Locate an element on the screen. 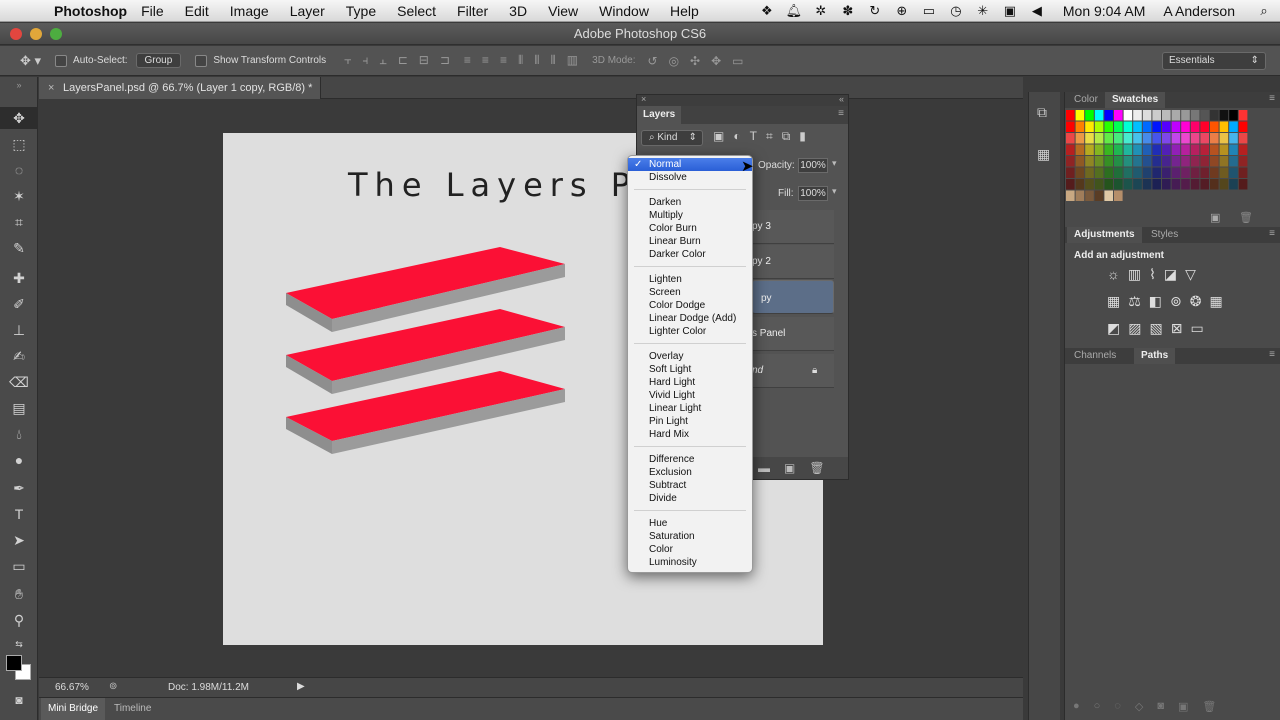  eyedropper-tool-icon: ✎ is located at coordinates (19, 248).